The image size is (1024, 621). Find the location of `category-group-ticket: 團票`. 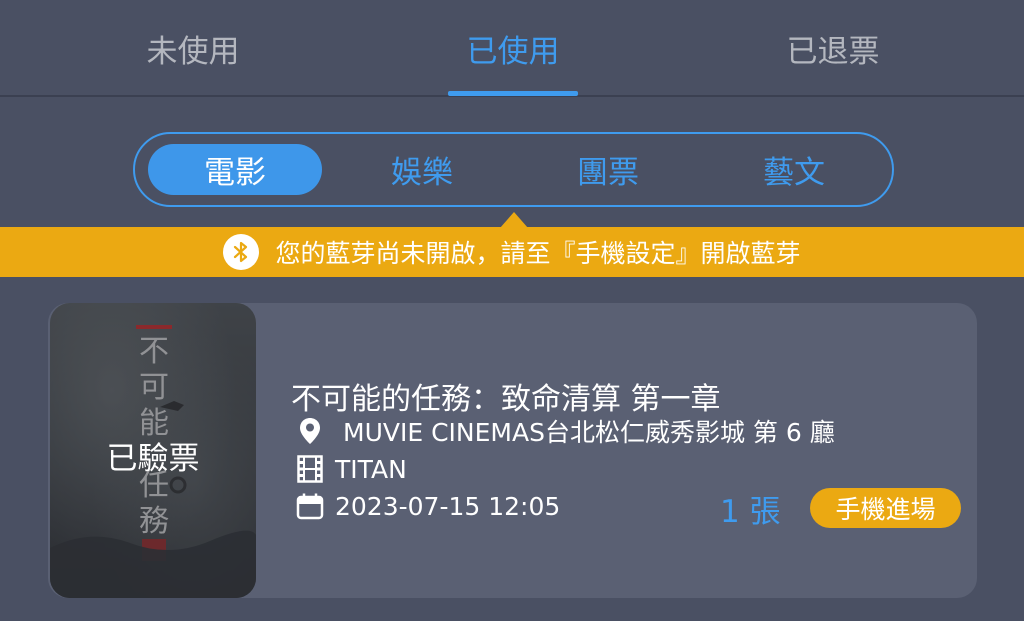

category-group-ticket: 團票 is located at coordinates (608, 169).